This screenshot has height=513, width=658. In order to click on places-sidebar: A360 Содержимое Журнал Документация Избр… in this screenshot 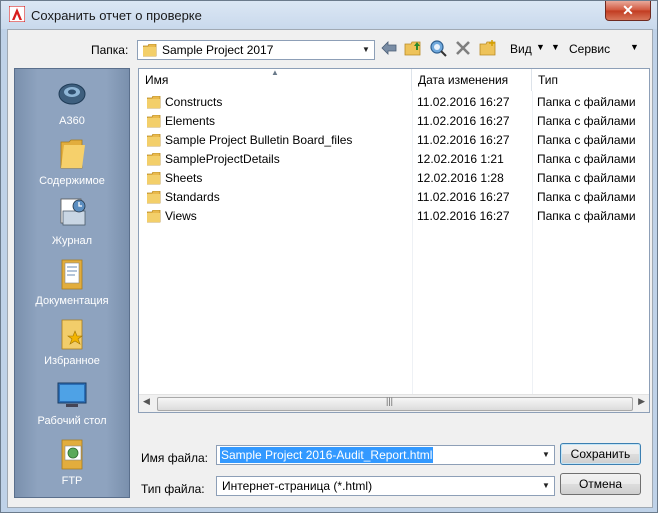, I will do `click(72, 283)`.